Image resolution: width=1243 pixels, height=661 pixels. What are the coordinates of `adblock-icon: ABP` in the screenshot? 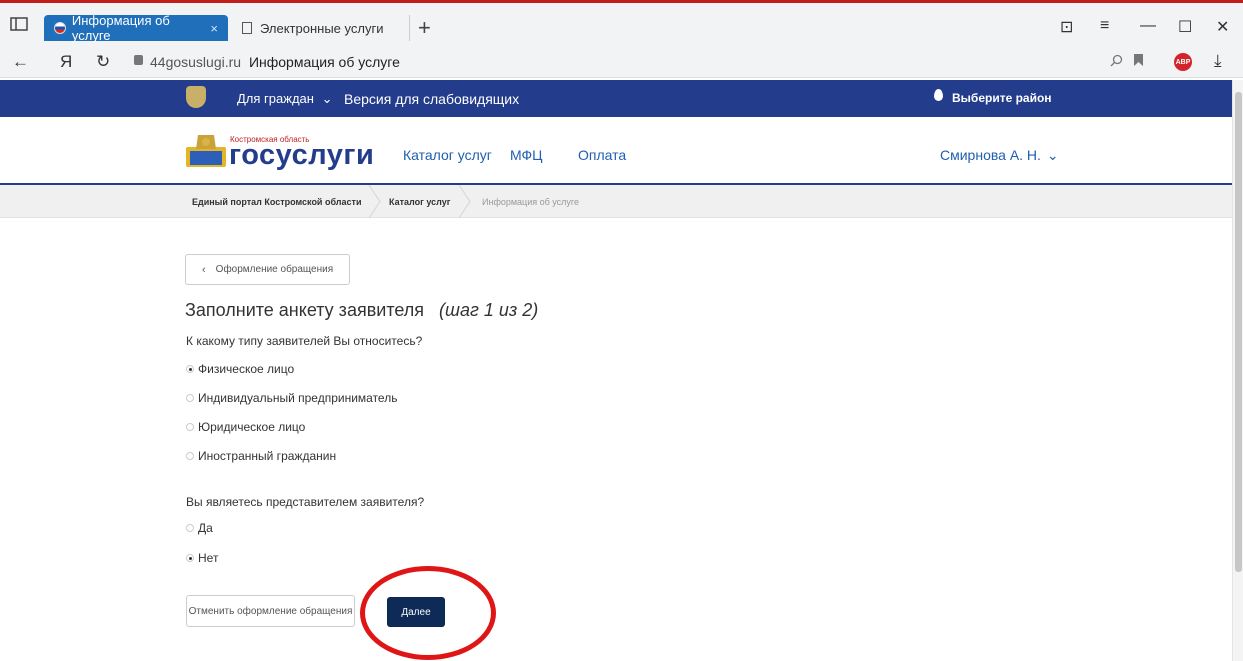 It's located at (1183, 62).